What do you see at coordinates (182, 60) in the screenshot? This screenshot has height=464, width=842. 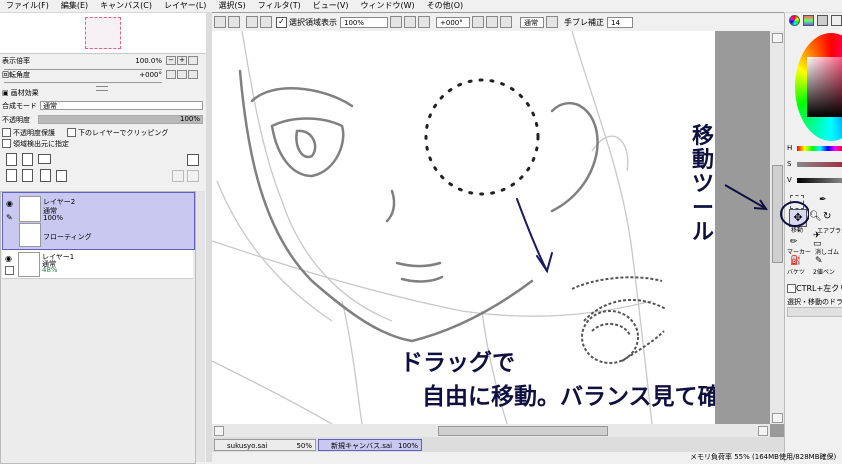 I see `zoom-in-button: +` at bounding box center [182, 60].